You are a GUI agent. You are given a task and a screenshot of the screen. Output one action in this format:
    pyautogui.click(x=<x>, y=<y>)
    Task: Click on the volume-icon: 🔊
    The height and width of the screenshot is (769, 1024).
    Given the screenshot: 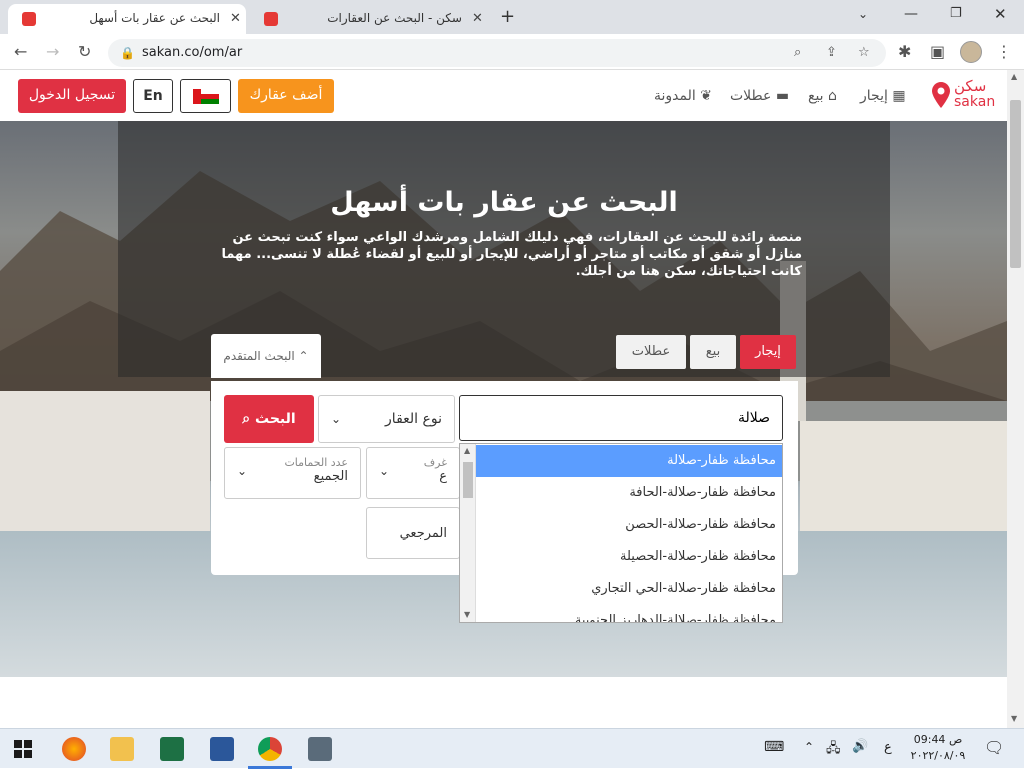 What is the action you would take?
    pyautogui.click(x=860, y=746)
    